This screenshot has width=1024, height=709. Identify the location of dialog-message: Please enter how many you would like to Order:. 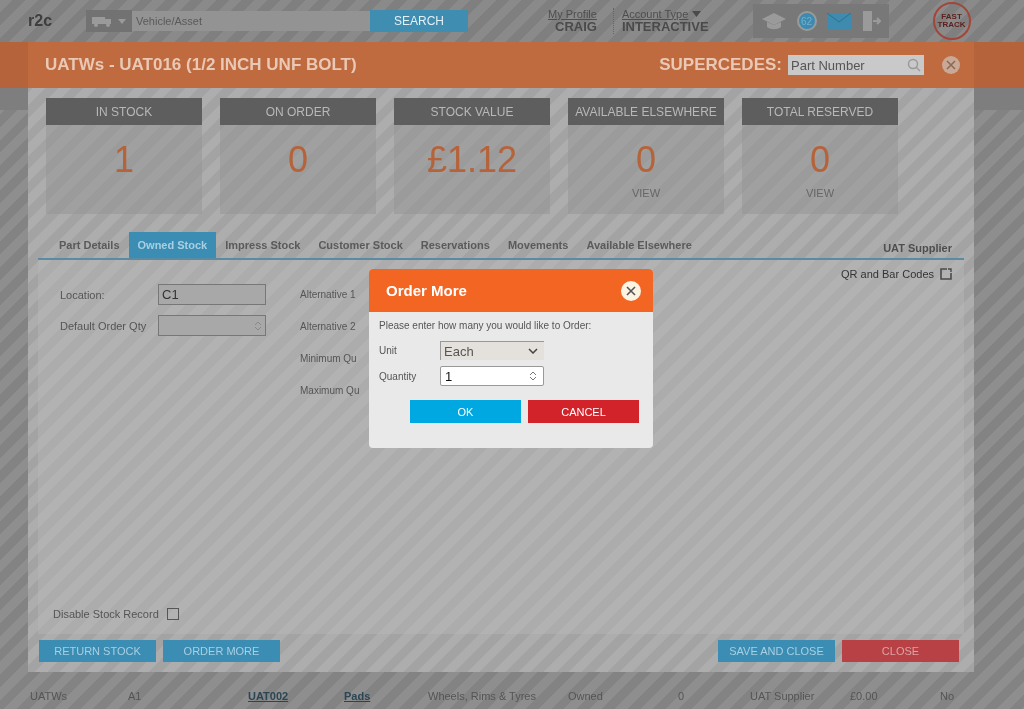
(486, 325).